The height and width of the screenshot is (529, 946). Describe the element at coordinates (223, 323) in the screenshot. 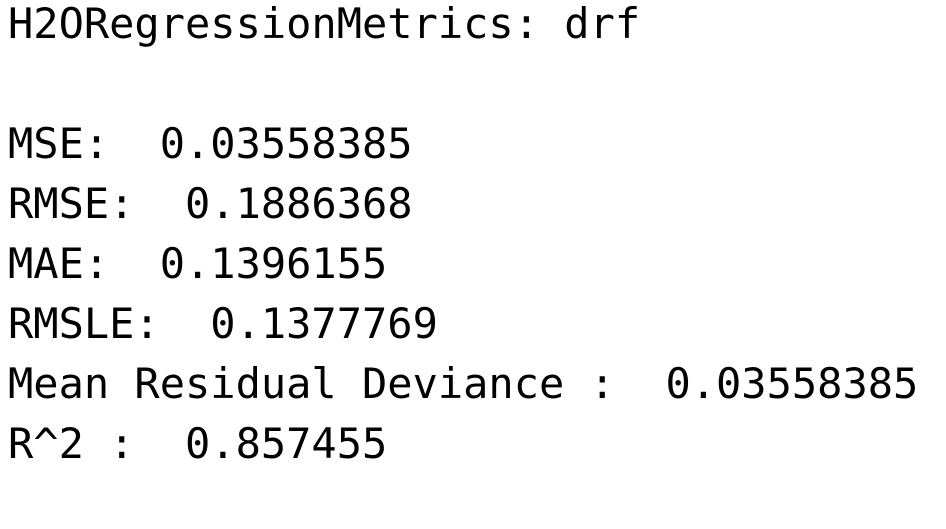

I see `rmsle-line: RMSLE: 0.1377769` at that location.